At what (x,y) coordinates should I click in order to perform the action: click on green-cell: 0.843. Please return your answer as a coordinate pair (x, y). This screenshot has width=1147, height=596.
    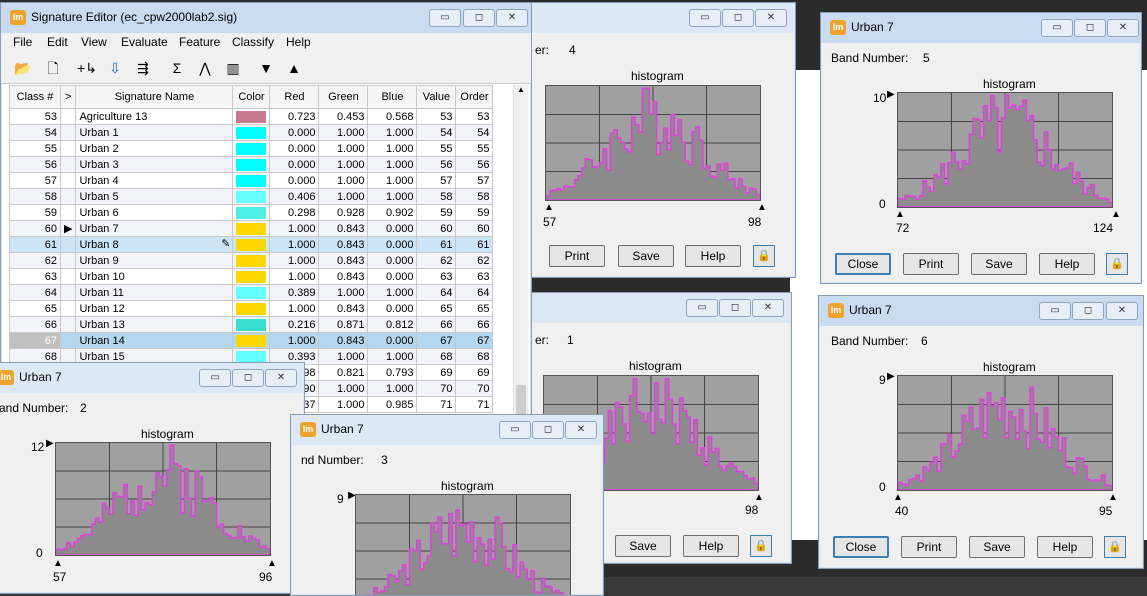
    Looking at the image, I should click on (343, 340).